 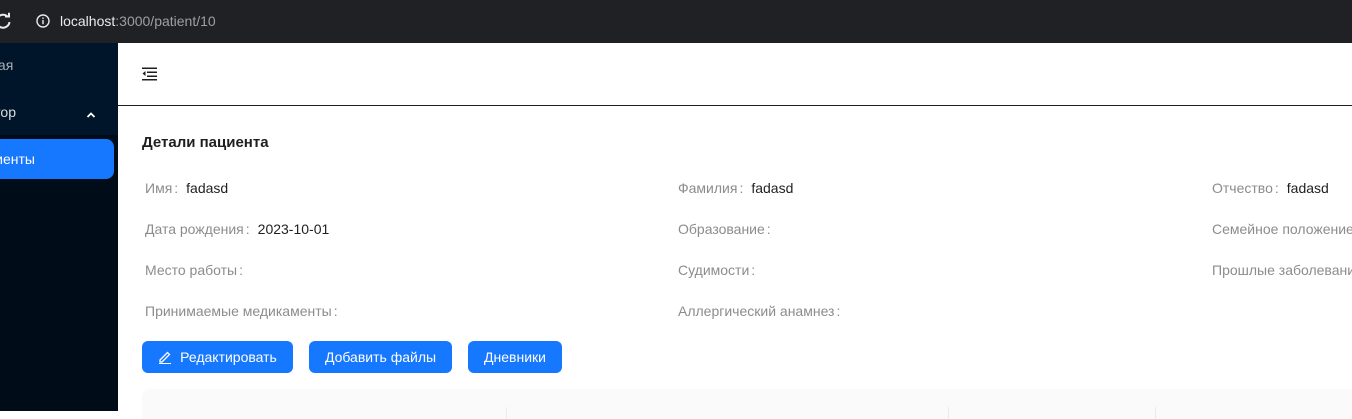 I want to click on diaries-button-label: Дневники, so click(x=515, y=357).